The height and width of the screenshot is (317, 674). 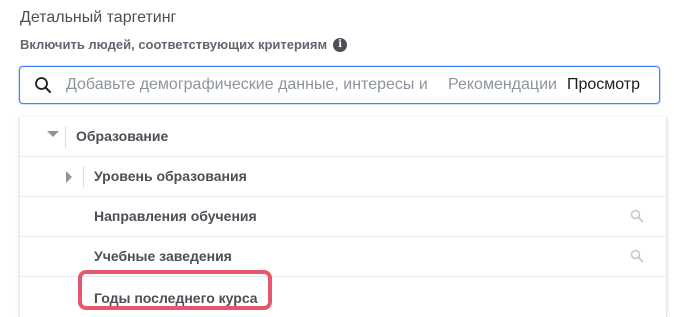 What do you see at coordinates (502, 85) in the screenshot?
I see `recommendations-link: Рекомендации` at bounding box center [502, 85].